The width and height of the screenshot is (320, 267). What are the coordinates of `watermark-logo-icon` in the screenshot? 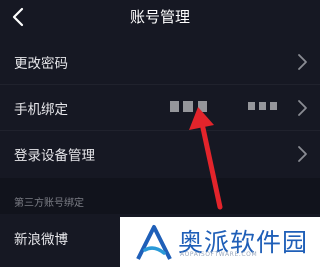 It's located at (154, 242).